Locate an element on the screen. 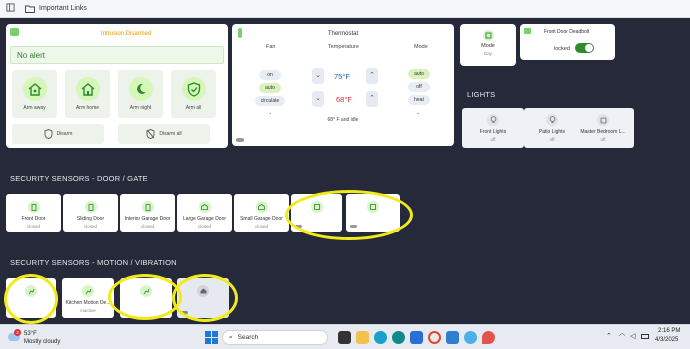 This screenshot has width=690, height=349. mode-option-auto-label: auto is located at coordinates (419, 74).